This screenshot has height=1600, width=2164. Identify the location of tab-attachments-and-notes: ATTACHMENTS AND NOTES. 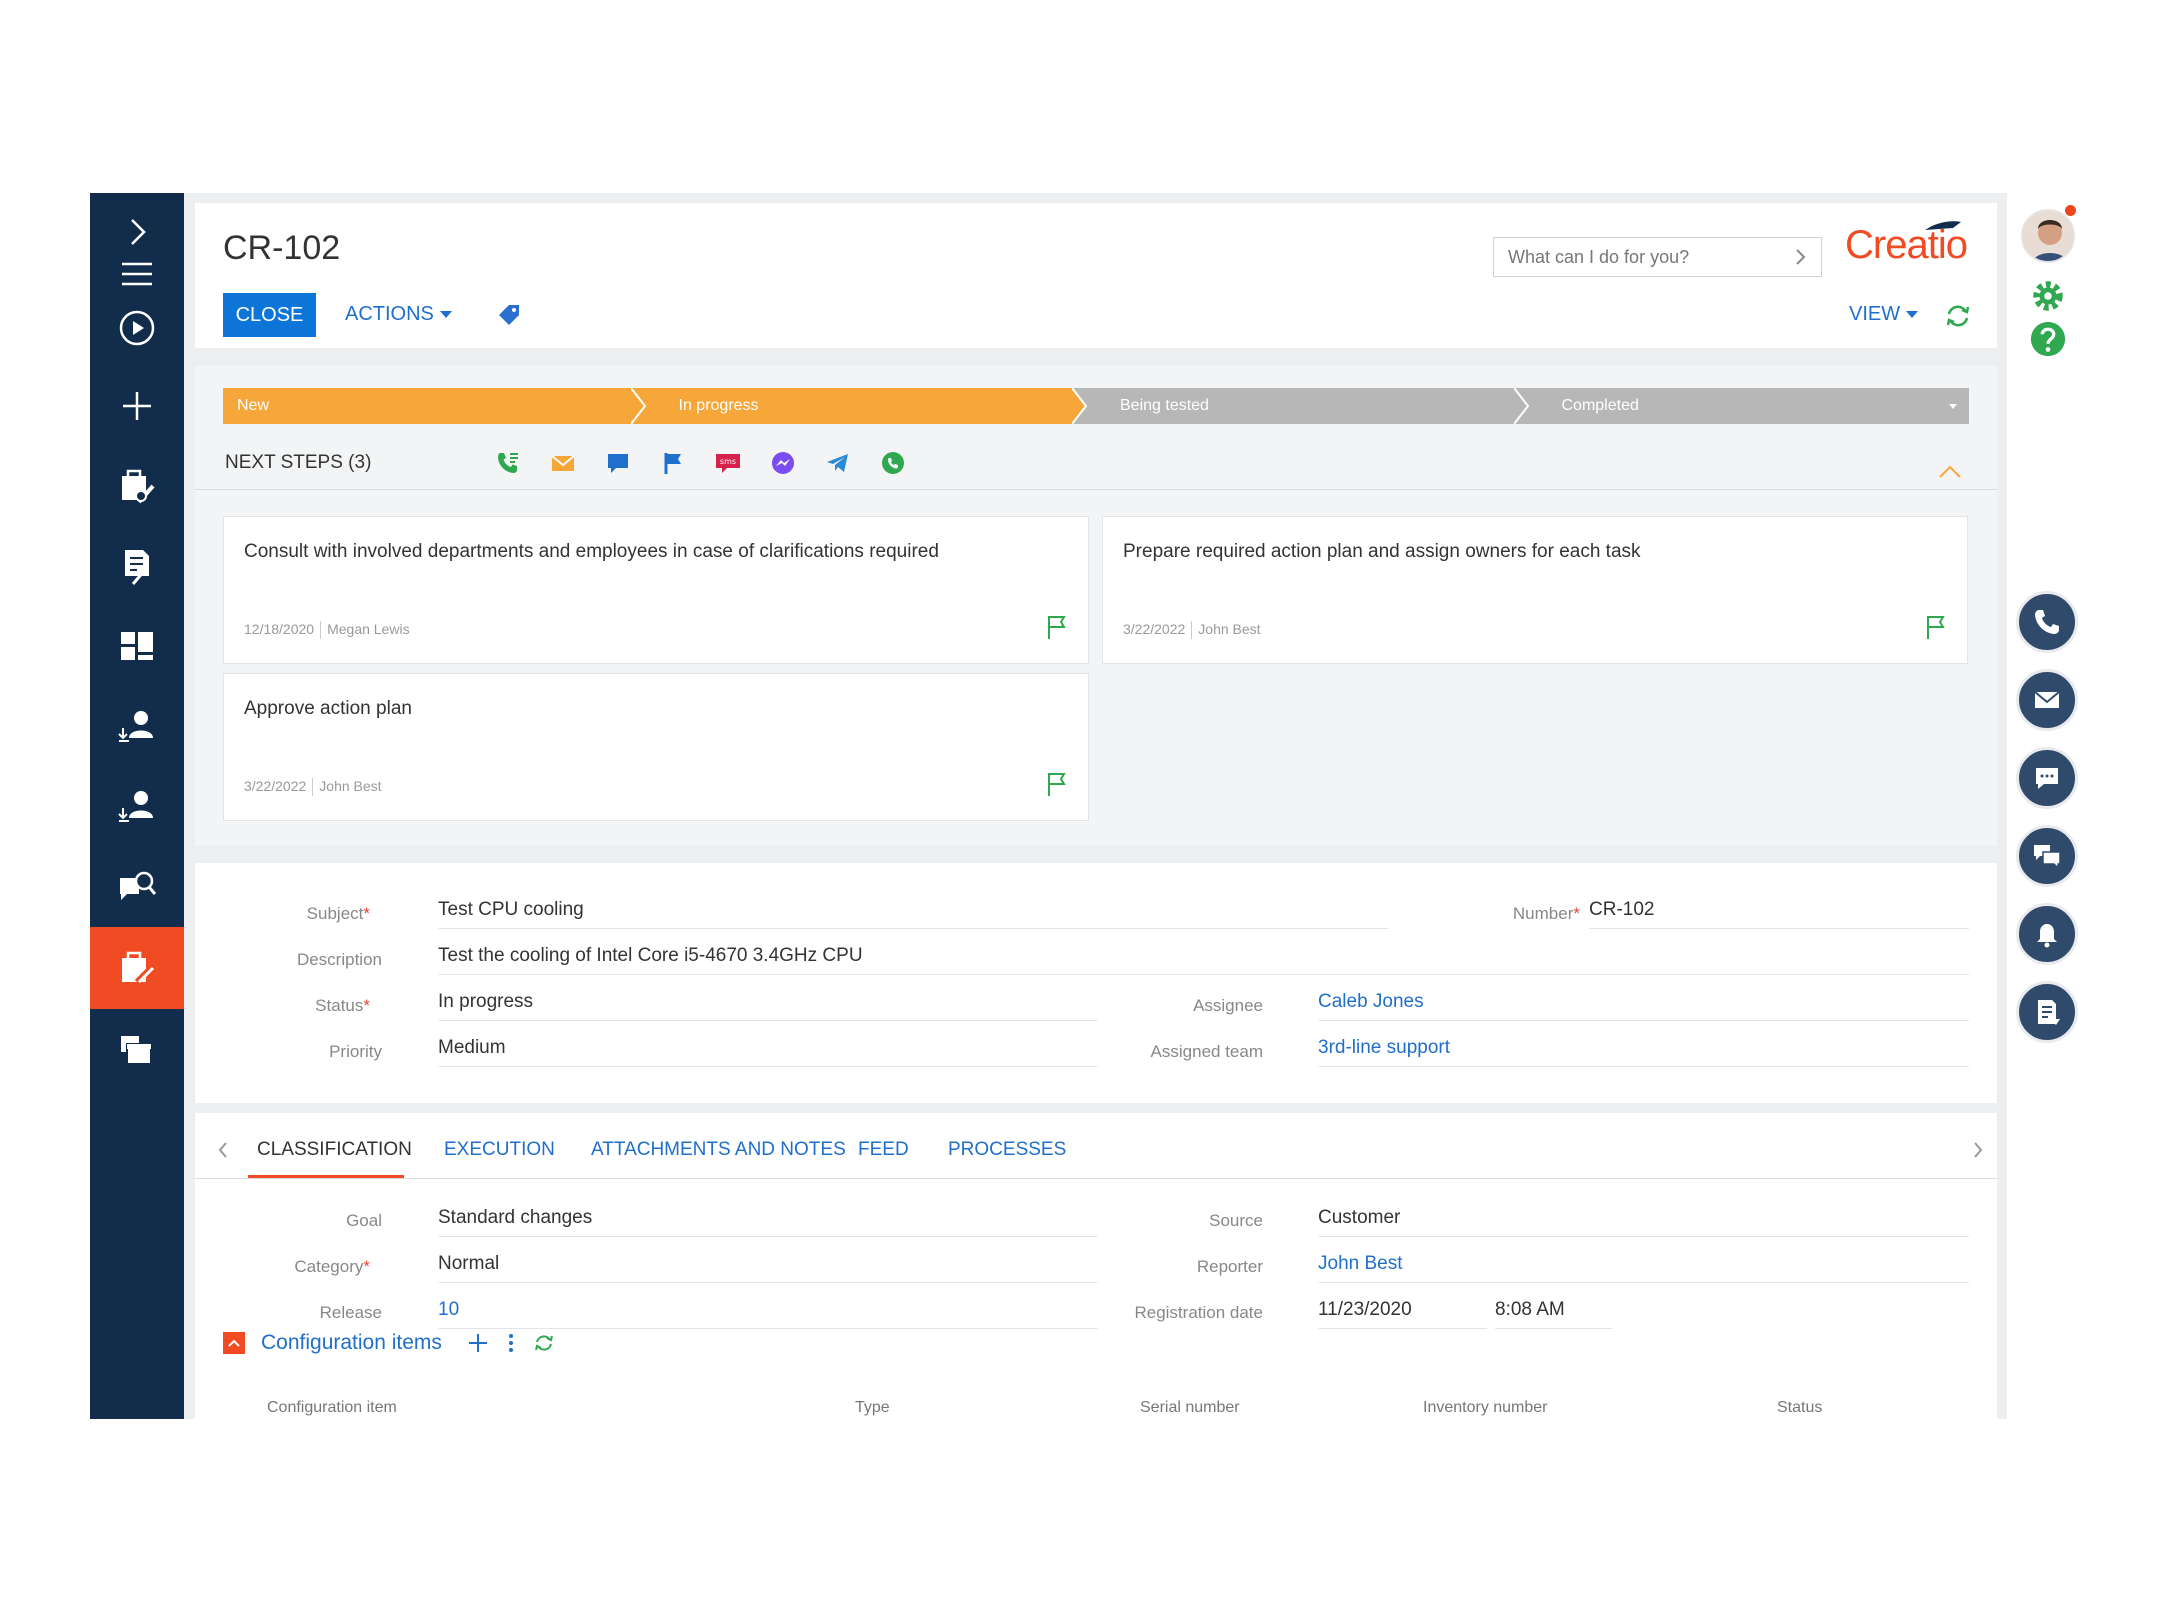
(718, 1150).